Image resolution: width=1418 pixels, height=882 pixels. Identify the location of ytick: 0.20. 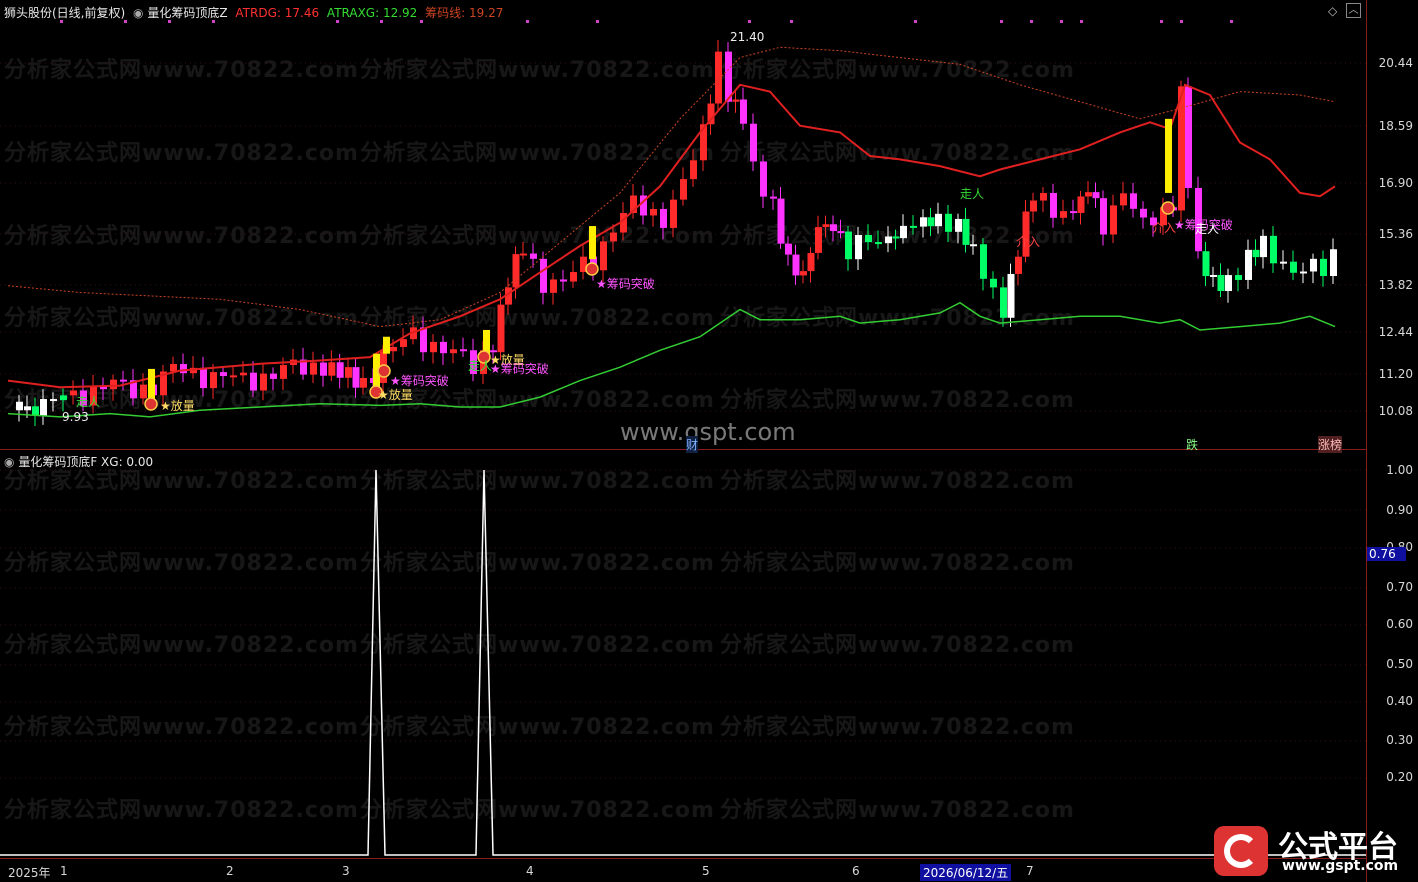
(1399, 777).